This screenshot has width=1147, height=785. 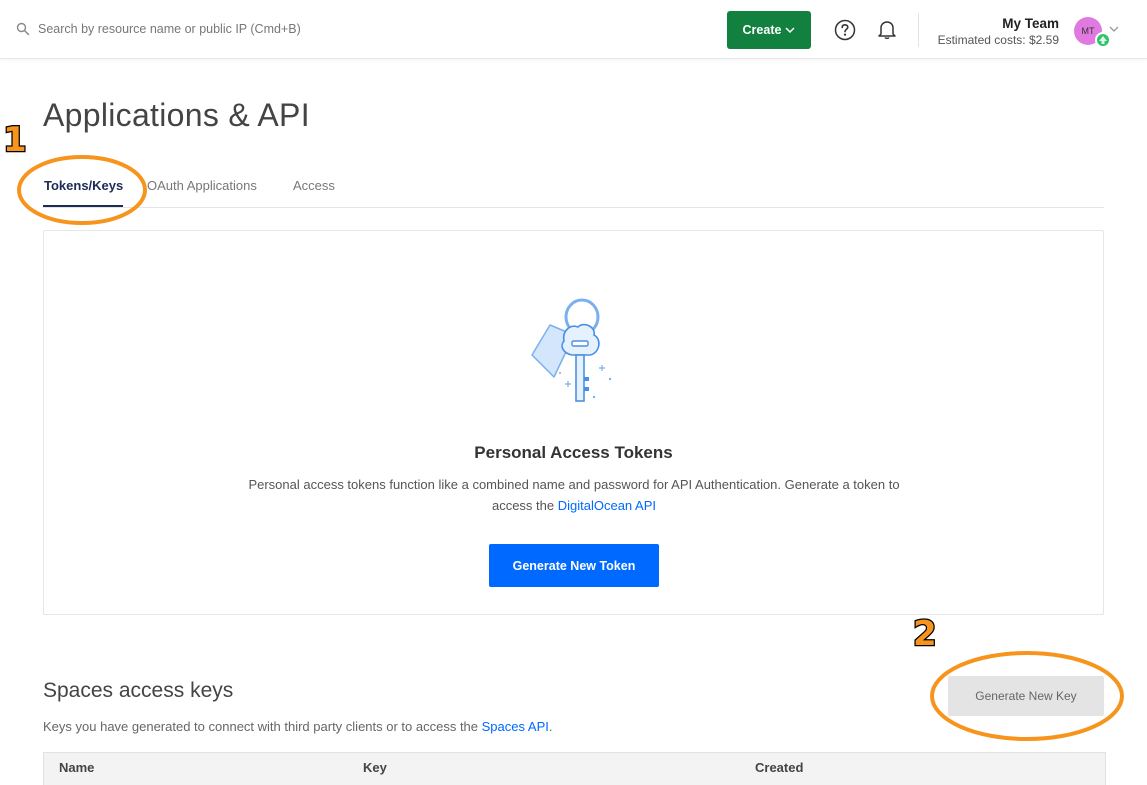 I want to click on search-icon, so click(x=23, y=29).